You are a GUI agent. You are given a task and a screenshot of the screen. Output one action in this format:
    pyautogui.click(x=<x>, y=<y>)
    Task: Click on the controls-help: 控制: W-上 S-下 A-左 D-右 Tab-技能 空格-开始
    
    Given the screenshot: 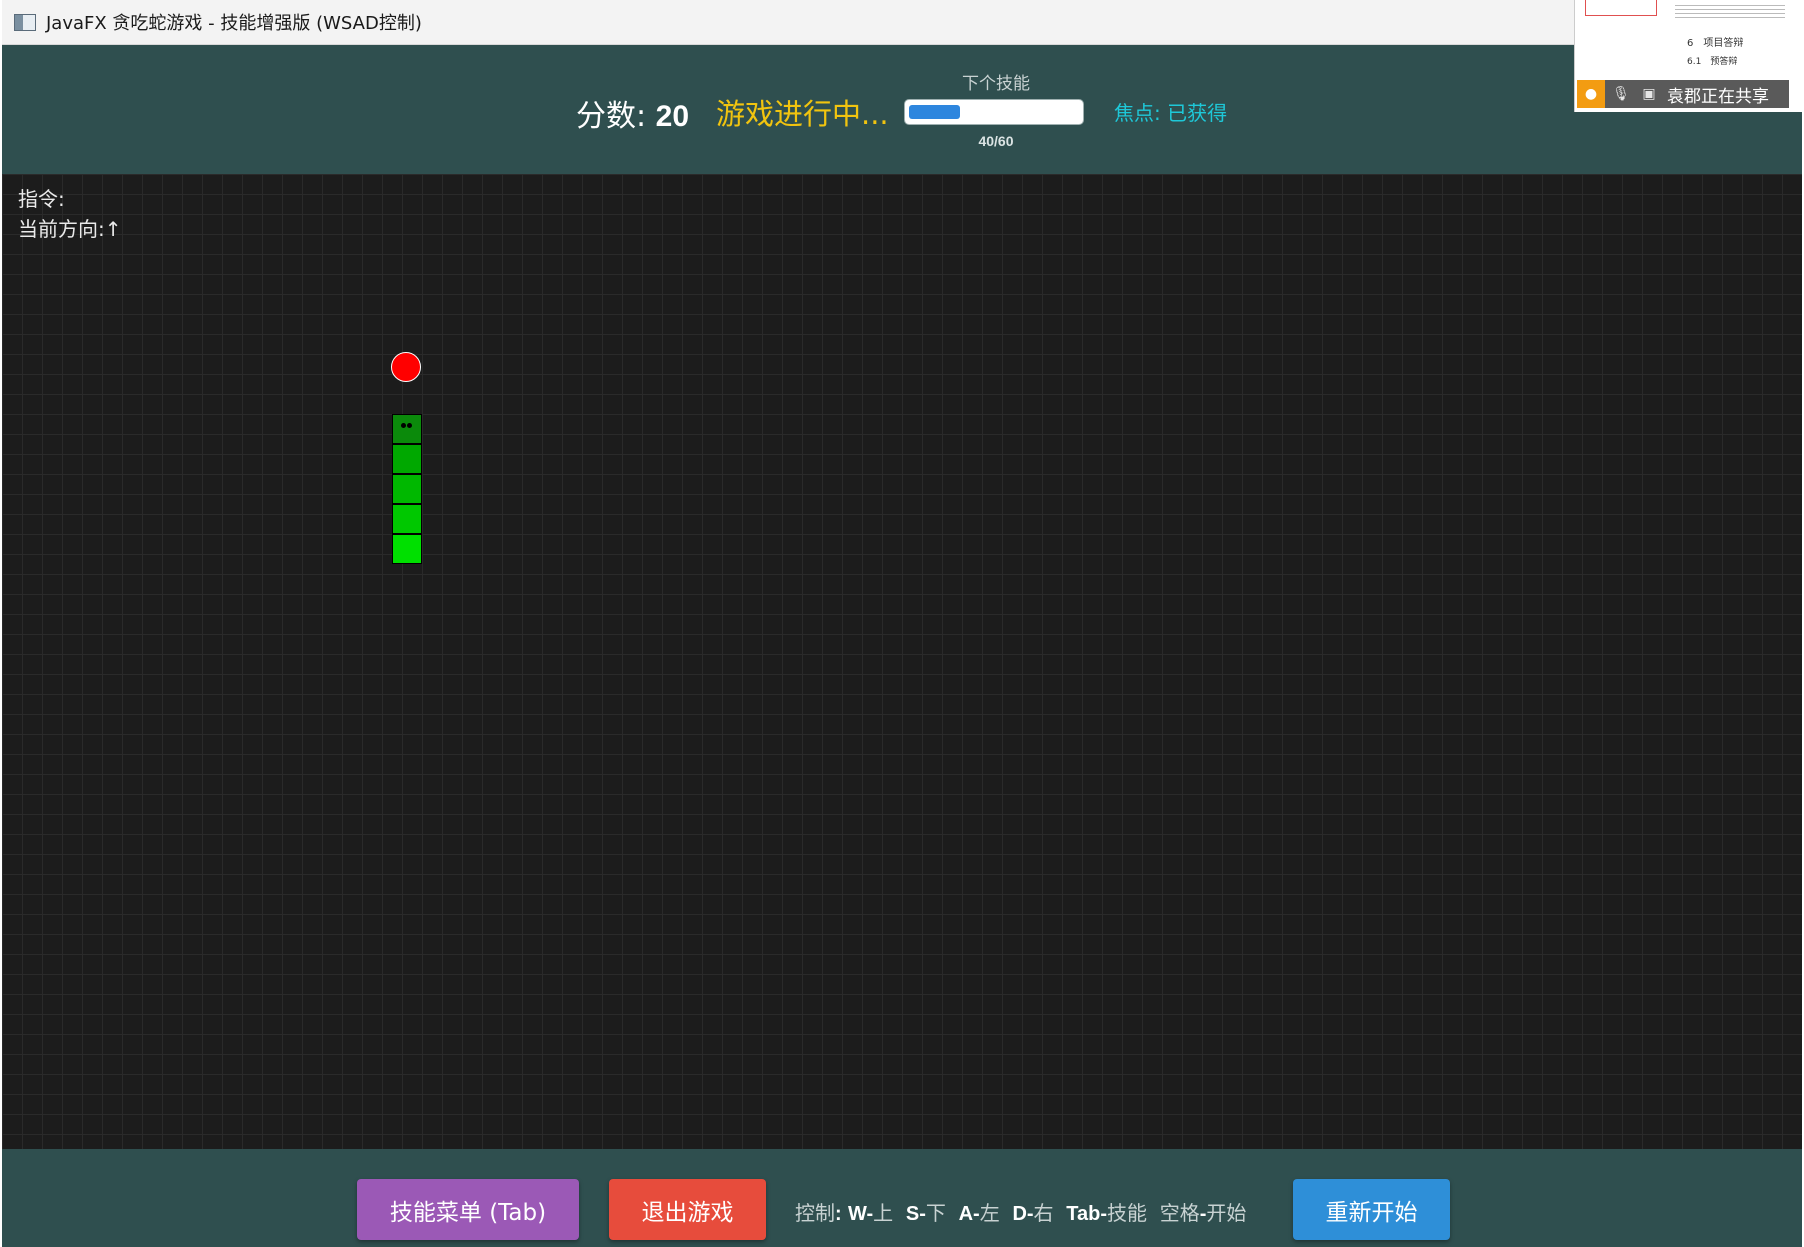 What is the action you would take?
    pyautogui.click(x=1021, y=1213)
    